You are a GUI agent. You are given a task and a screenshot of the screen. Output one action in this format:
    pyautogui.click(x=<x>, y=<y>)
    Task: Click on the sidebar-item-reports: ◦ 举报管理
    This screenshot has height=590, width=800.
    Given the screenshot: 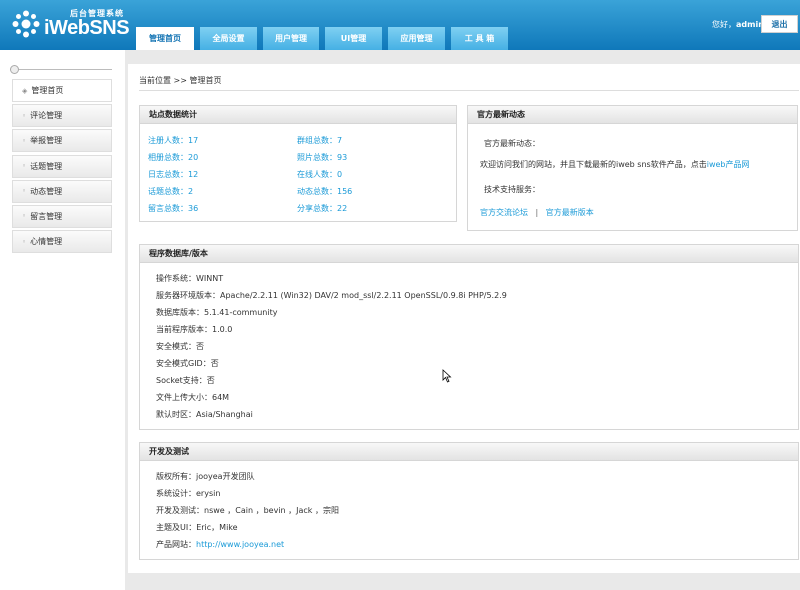 What is the action you would take?
    pyautogui.click(x=62, y=141)
    